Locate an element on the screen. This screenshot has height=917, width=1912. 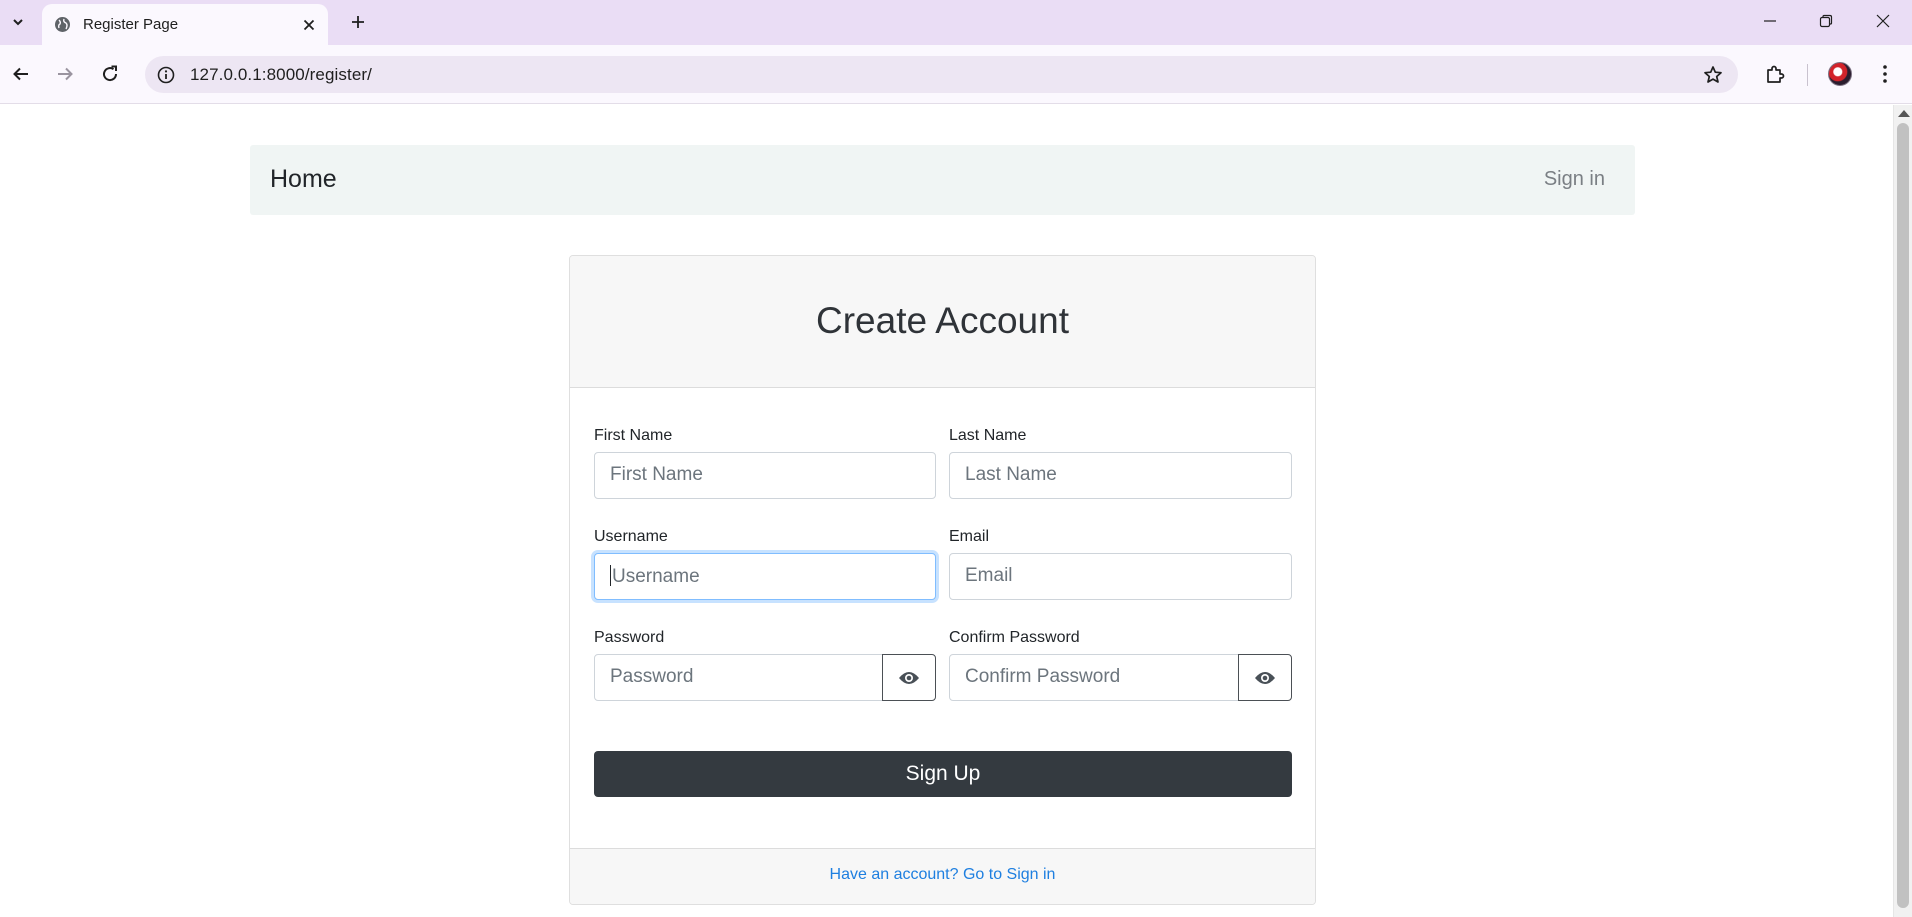
last-name-placeholder: Last Name is located at coordinates (1011, 474).